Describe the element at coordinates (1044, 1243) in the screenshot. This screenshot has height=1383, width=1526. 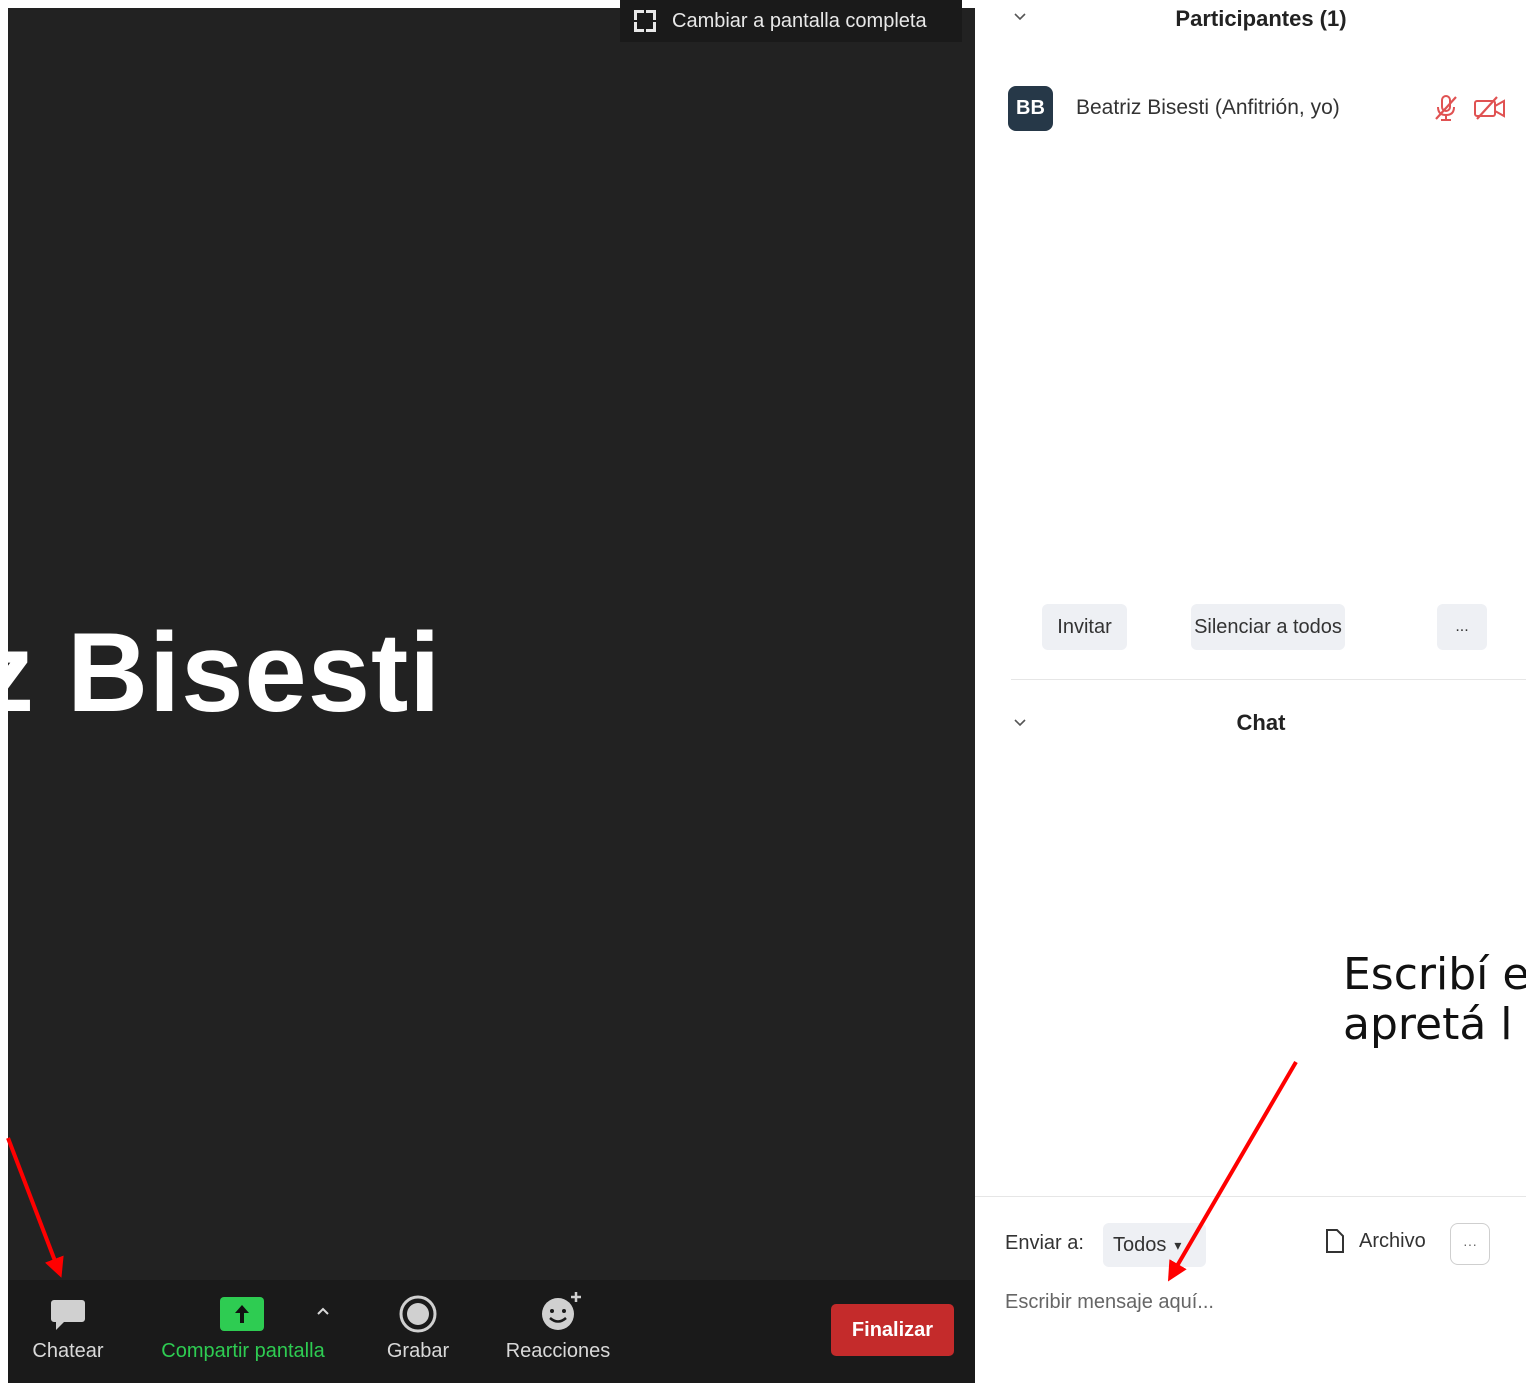
I see `send-to-label: Enviar a:` at that location.